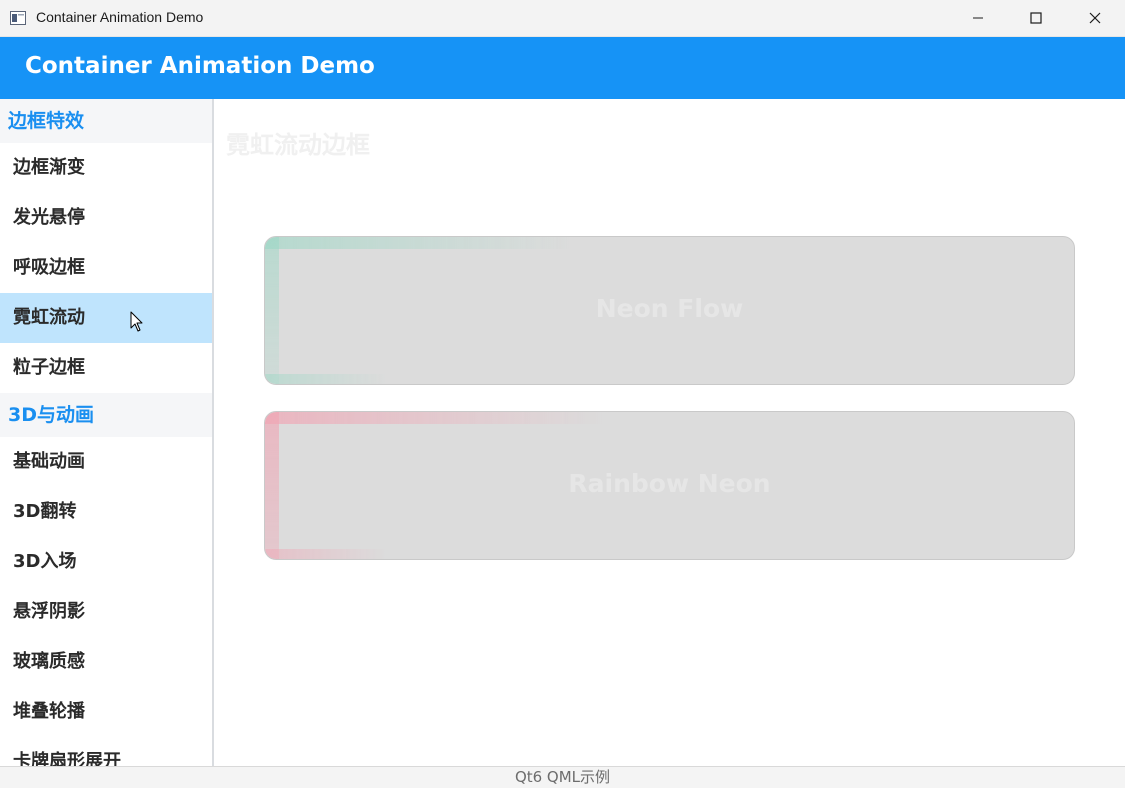  I want to click on sidebar-item-neon-flow: 霓虹流动, so click(106, 318).